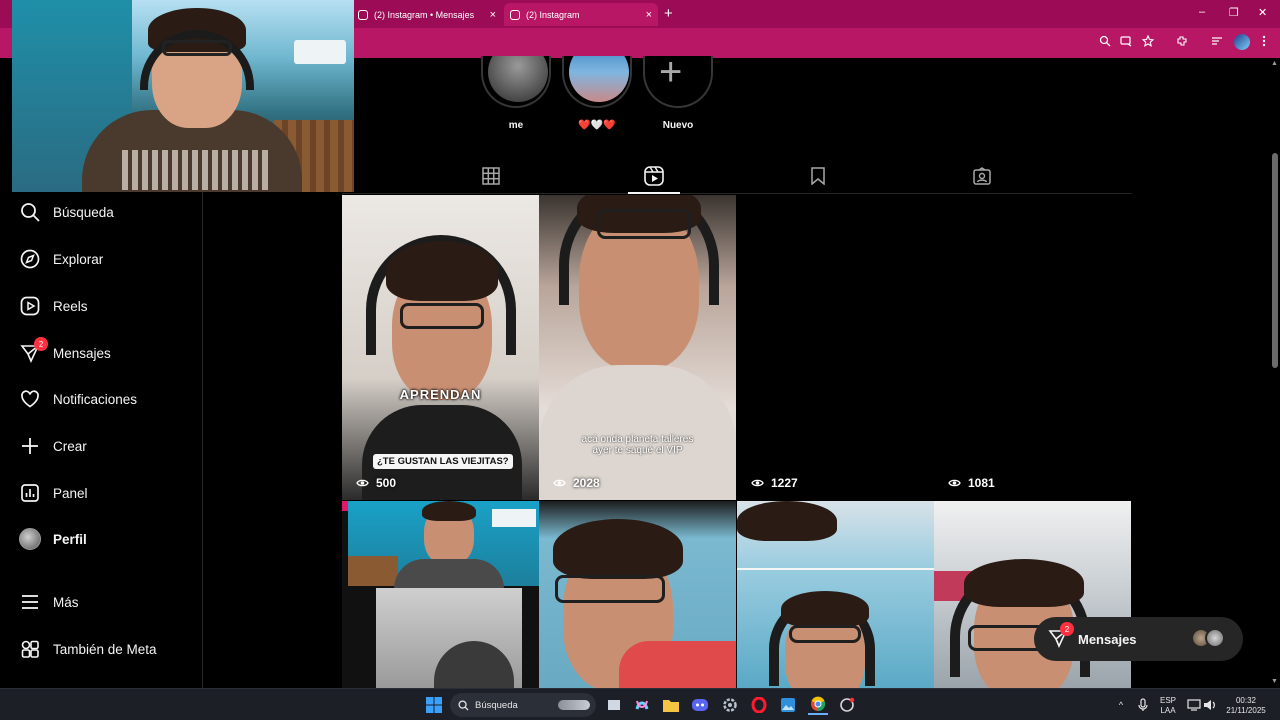 Image resolution: width=1280 pixels, height=720 pixels. I want to click on plus-icon, so click(30, 446).